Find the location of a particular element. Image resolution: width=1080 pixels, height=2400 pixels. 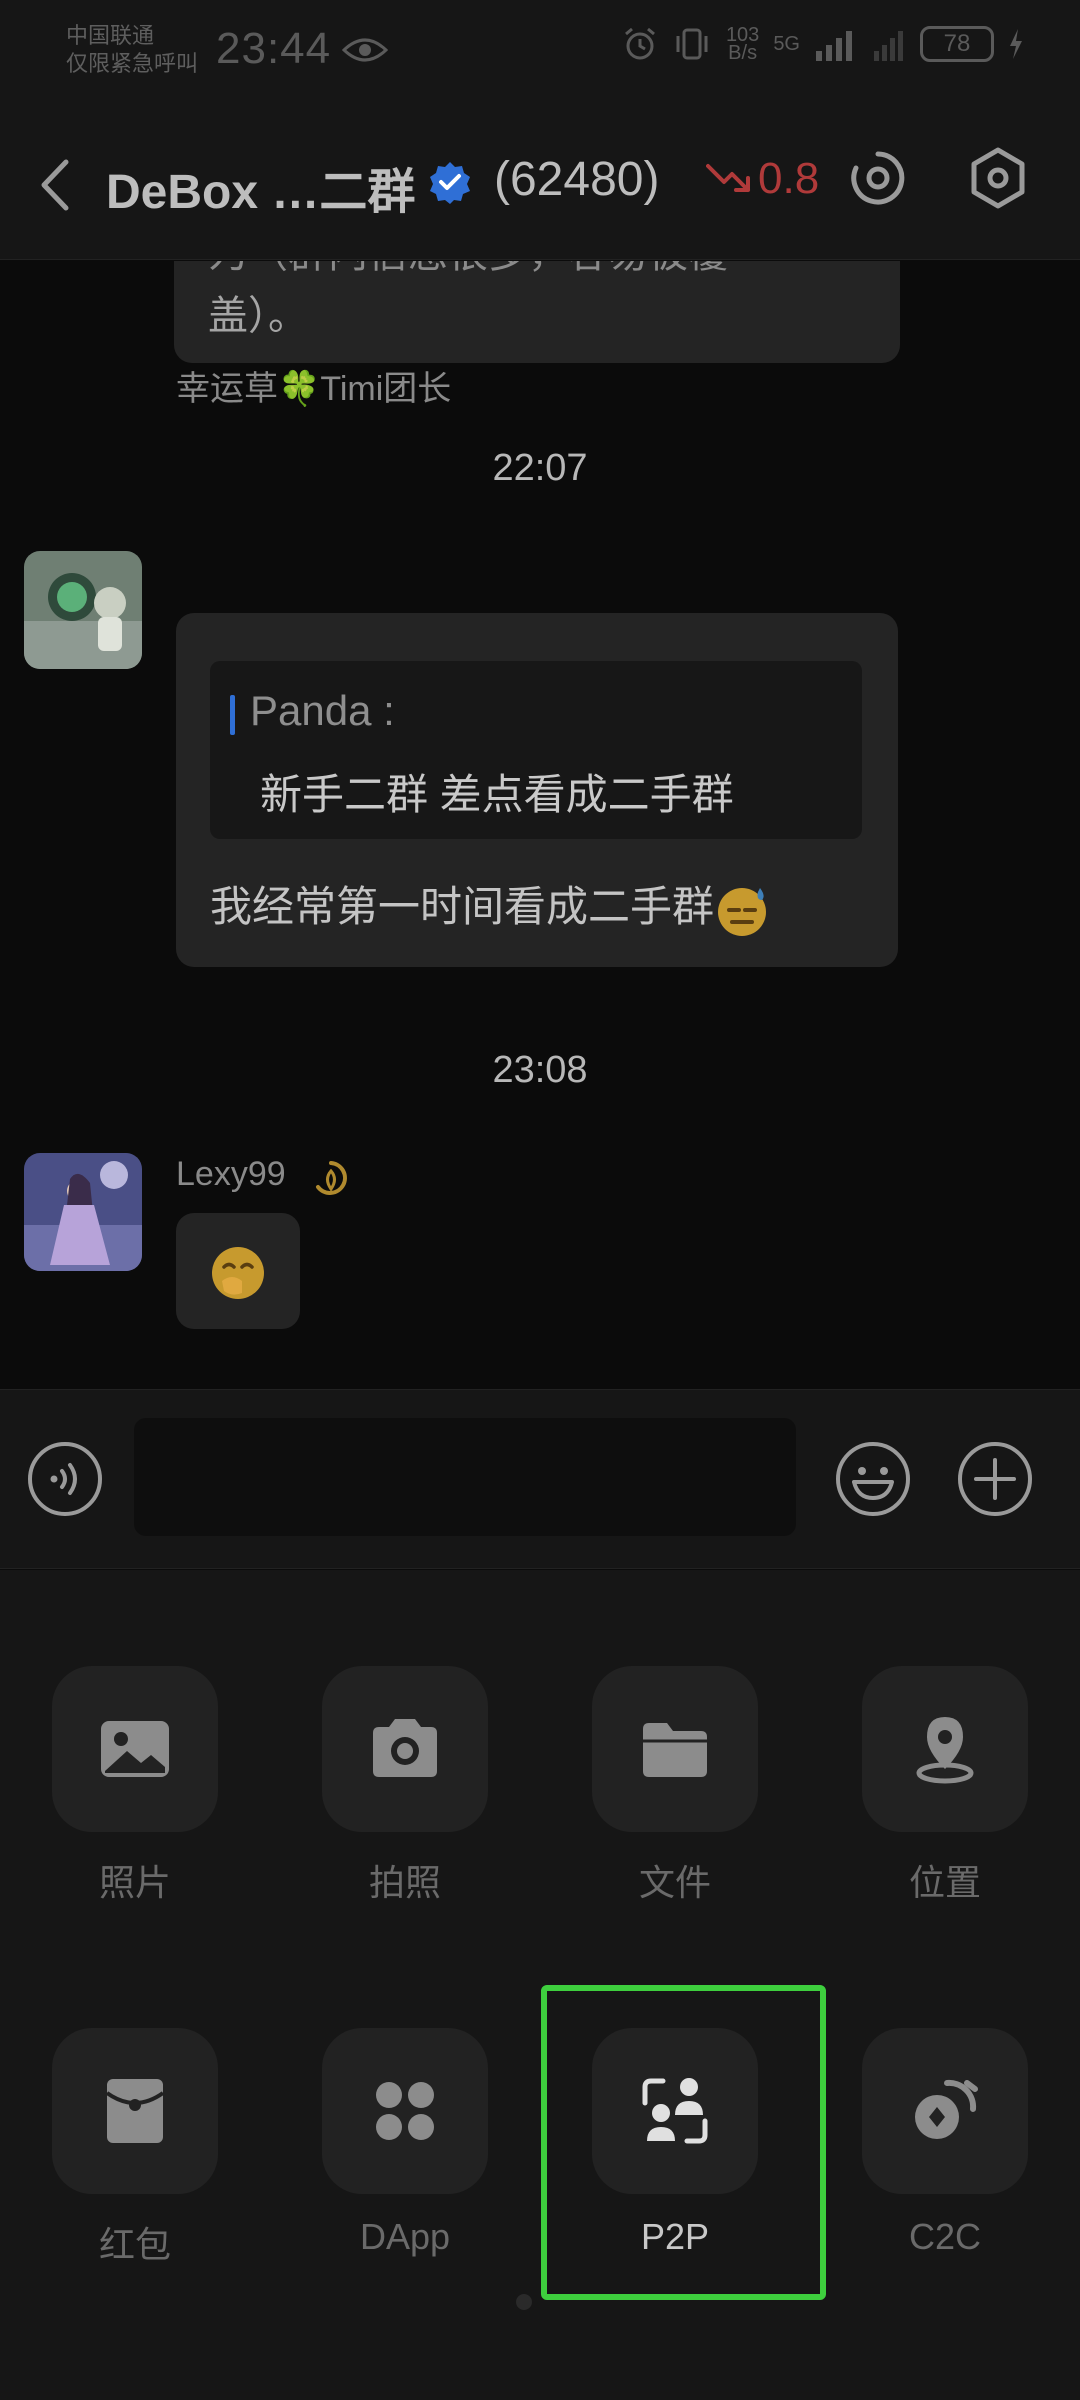

image-icon is located at coordinates (135, 1749).